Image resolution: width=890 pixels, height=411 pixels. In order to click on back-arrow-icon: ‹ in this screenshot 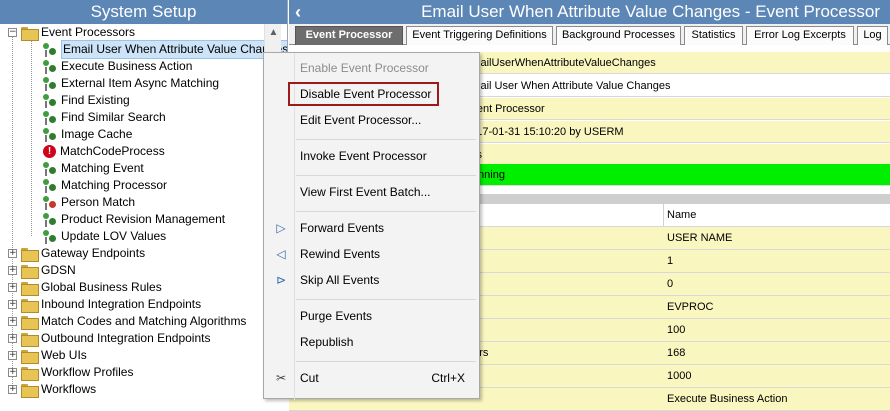, I will do `click(301, 12)`.